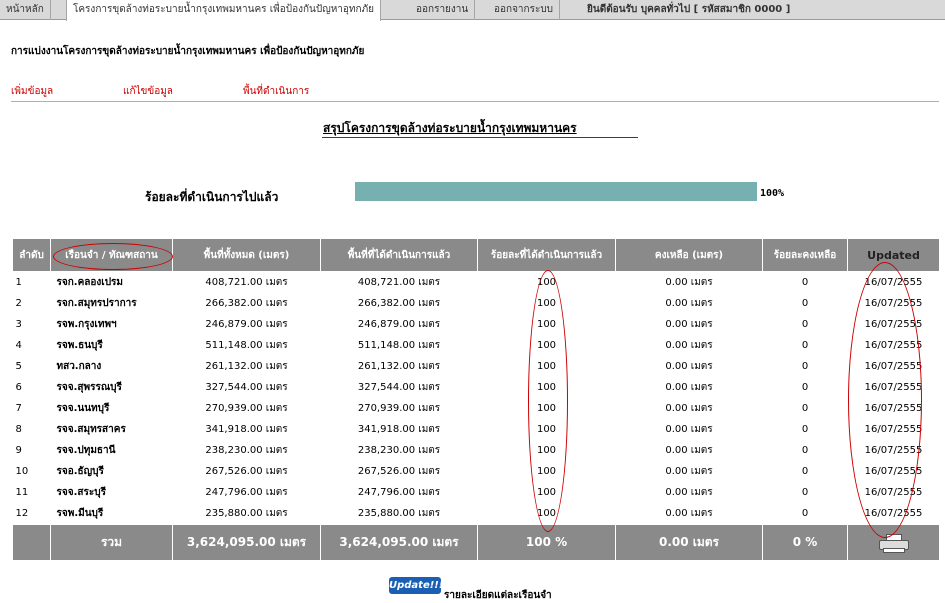 This screenshot has height=603, width=945. What do you see at coordinates (148, 91) in the screenshot?
I see `edit-data-link: แก้ไขข้อมูล` at bounding box center [148, 91].